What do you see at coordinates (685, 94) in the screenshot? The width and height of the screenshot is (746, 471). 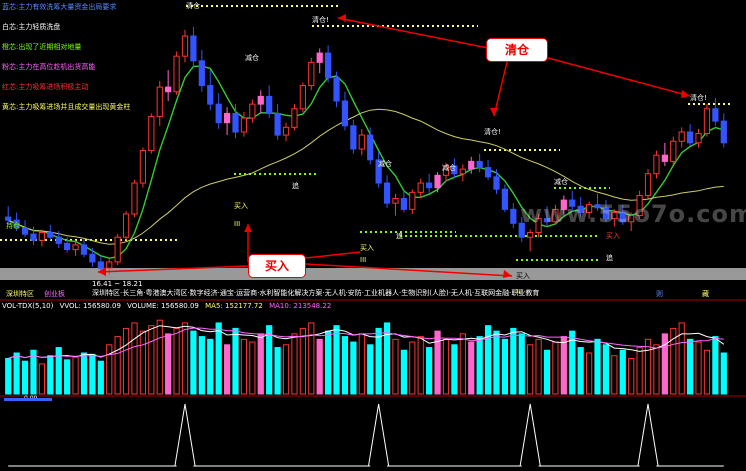 I see `arrowhead-right` at bounding box center [685, 94].